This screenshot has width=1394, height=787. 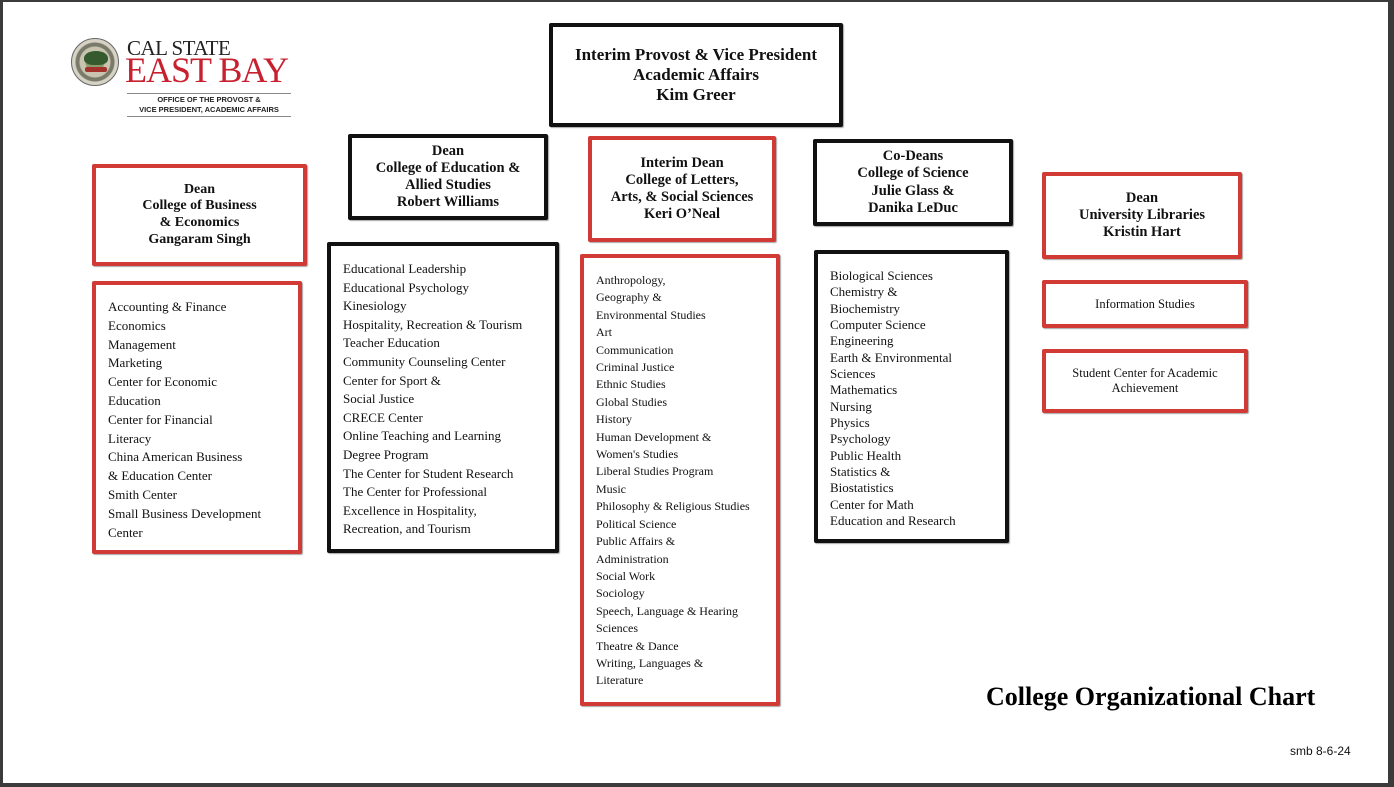 I want to click on seal-tree-icon, so click(x=96, y=58).